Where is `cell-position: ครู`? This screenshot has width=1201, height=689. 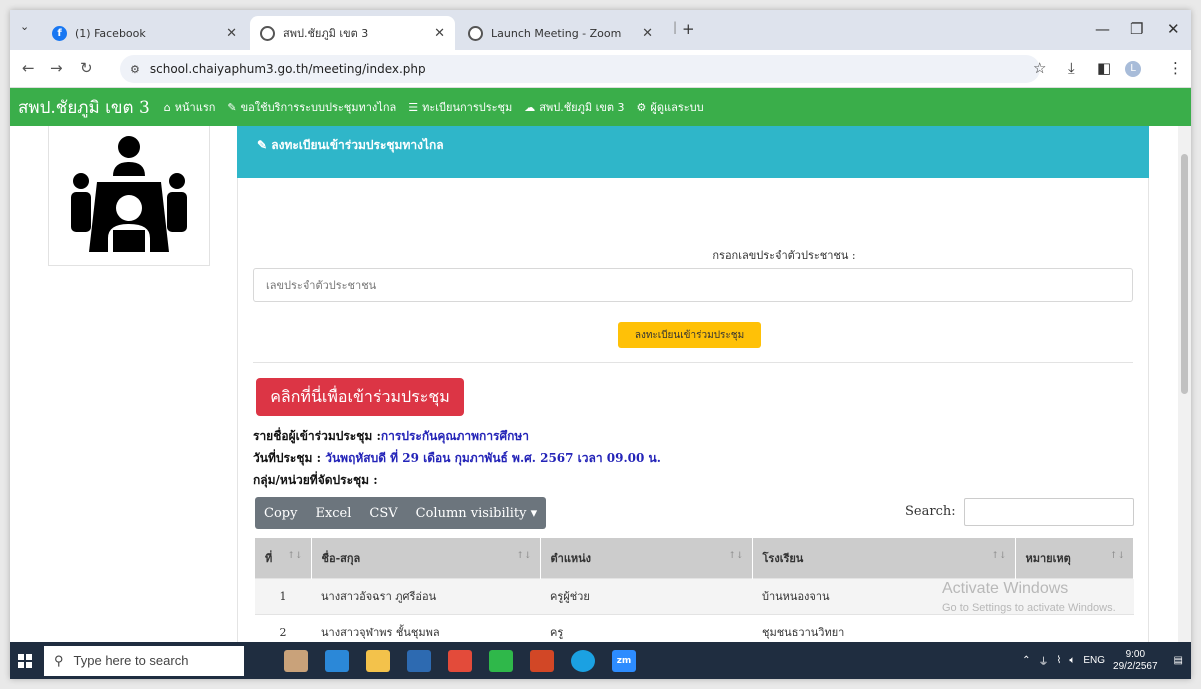 cell-position: ครู is located at coordinates (646, 627).